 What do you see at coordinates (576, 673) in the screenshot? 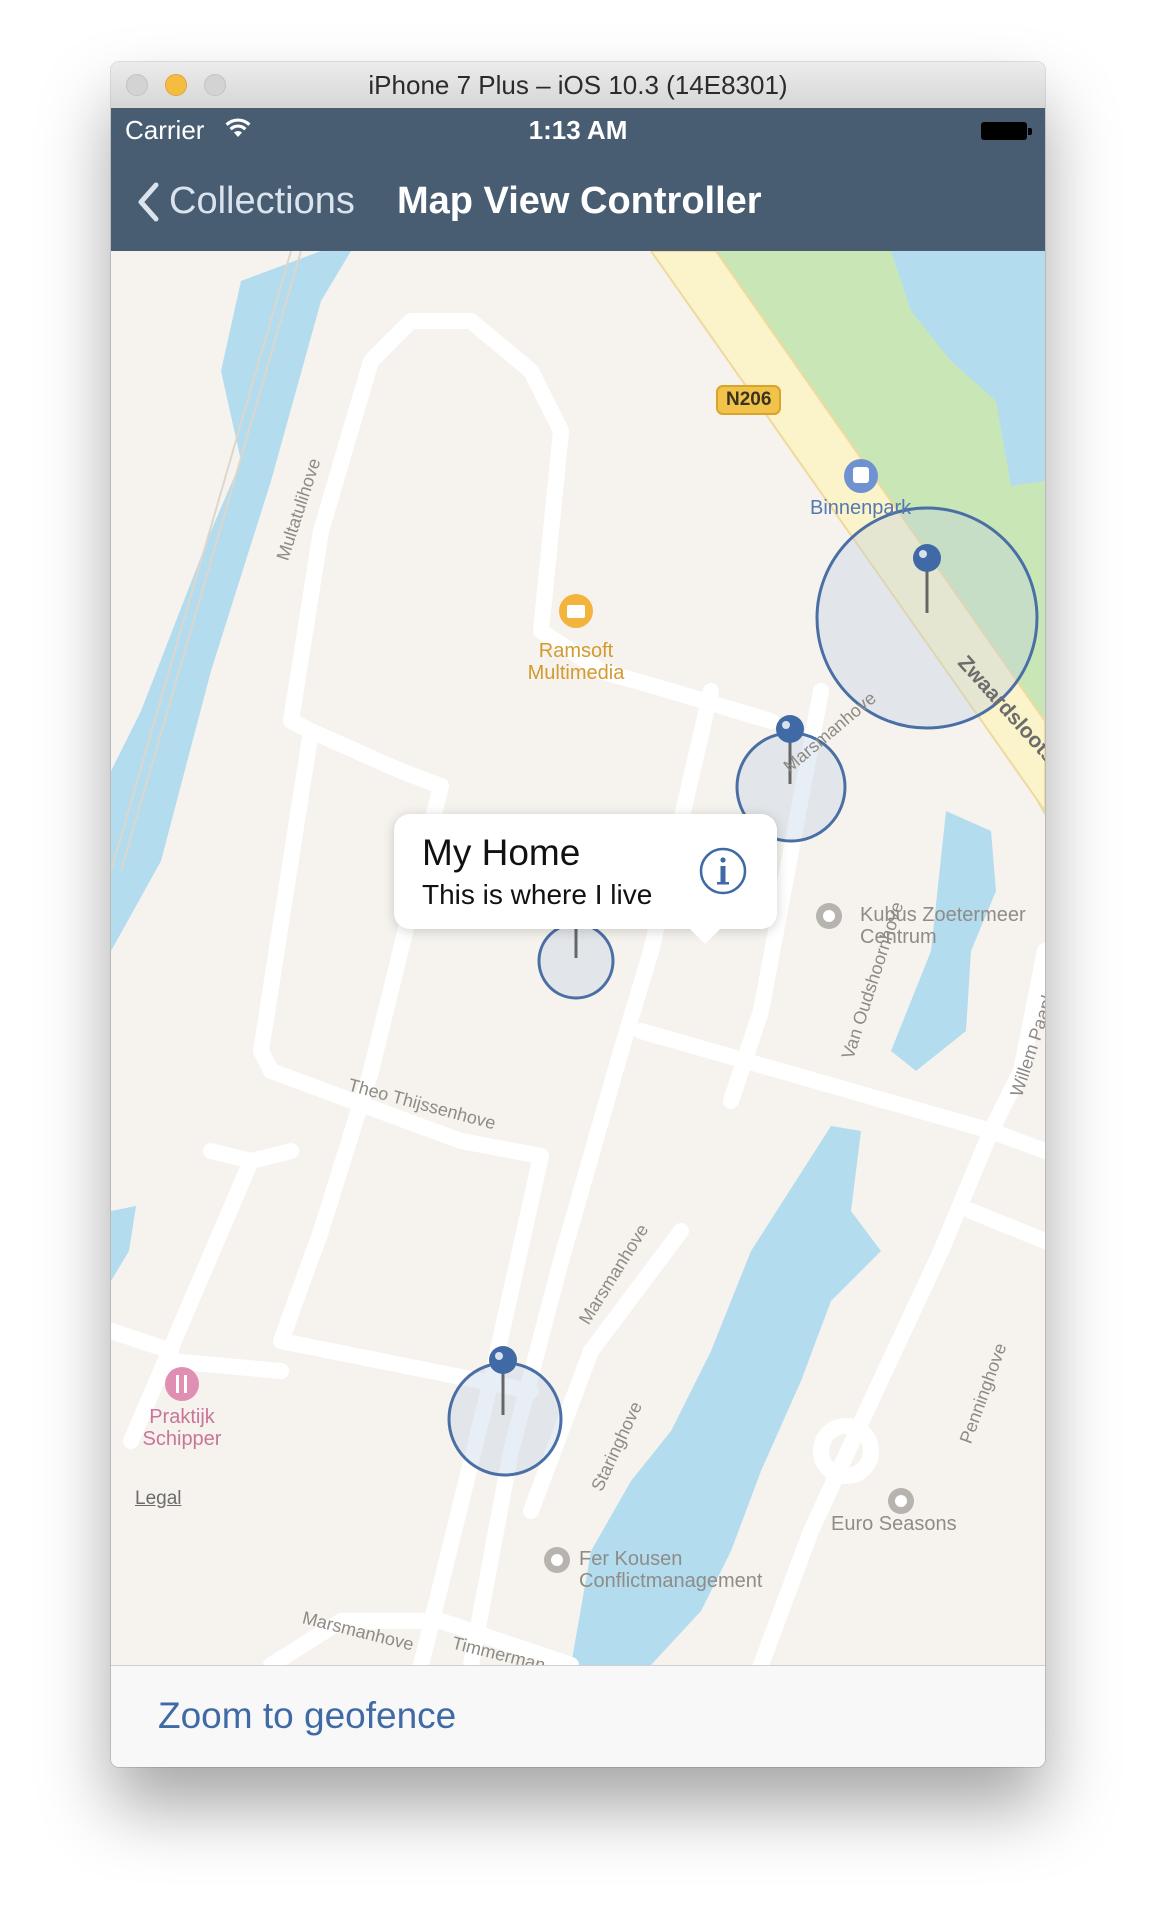
I see `poi-label-line: Multimedia` at bounding box center [576, 673].